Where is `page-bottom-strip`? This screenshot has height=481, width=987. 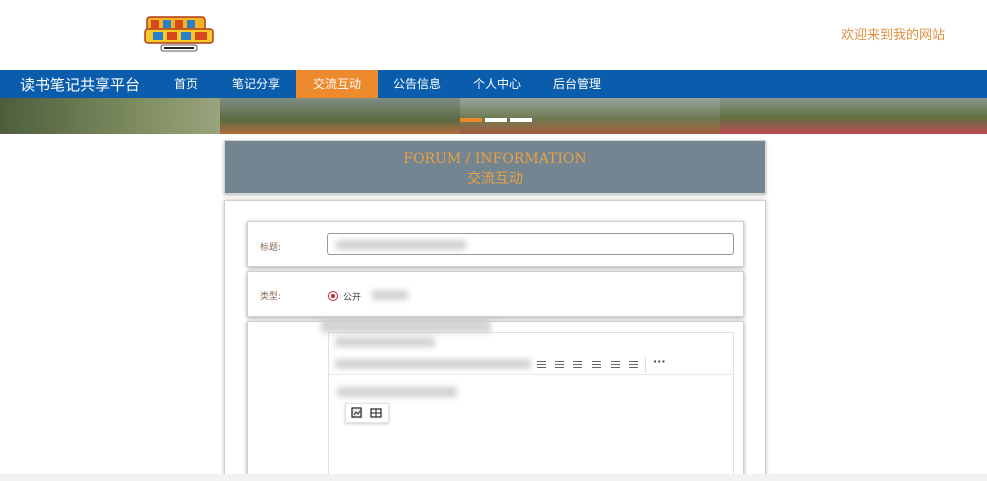
page-bottom-strip is located at coordinates (493, 477).